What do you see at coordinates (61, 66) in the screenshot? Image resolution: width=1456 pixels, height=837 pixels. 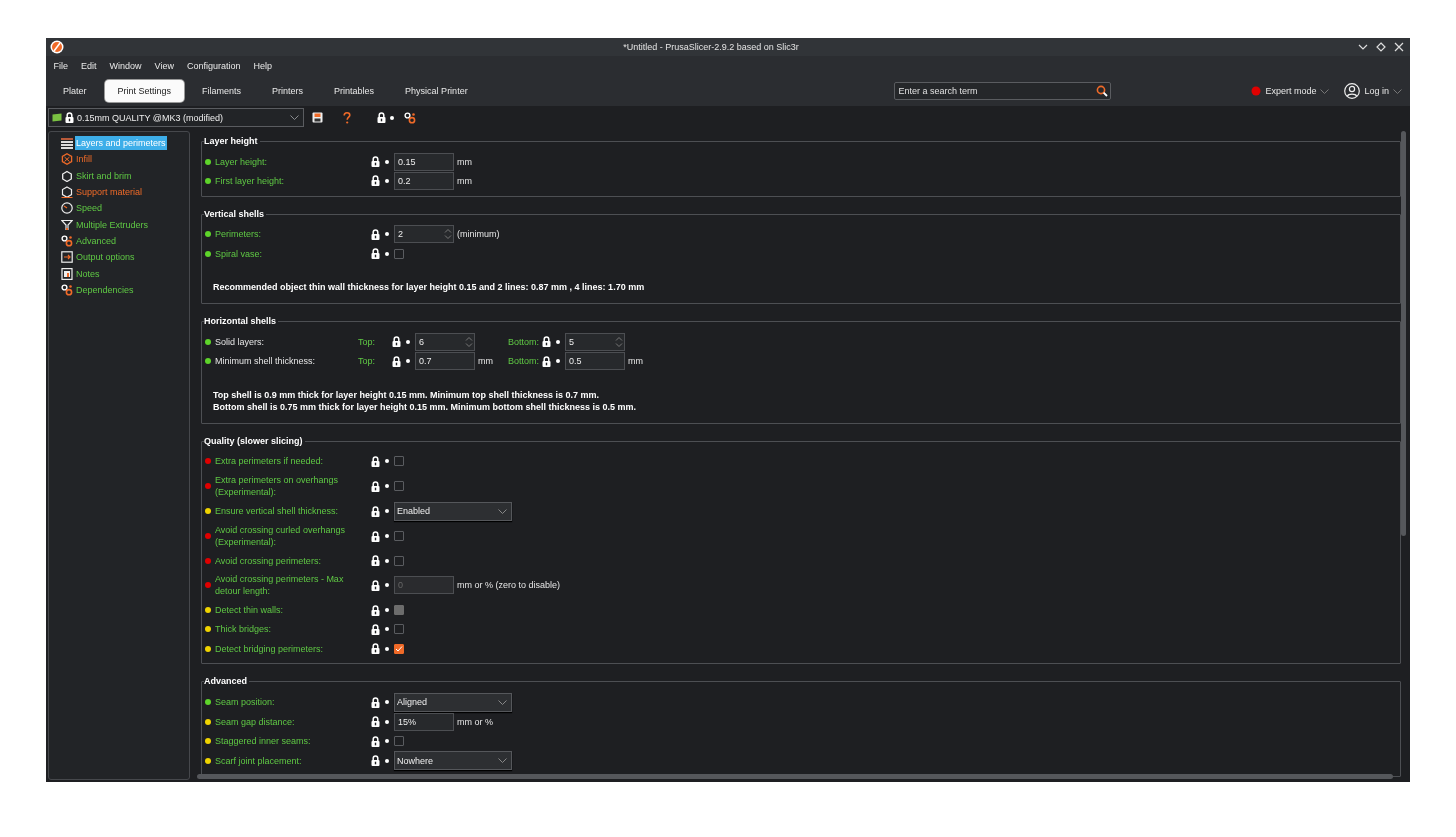 I see `menu-item: File` at bounding box center [61, 66].